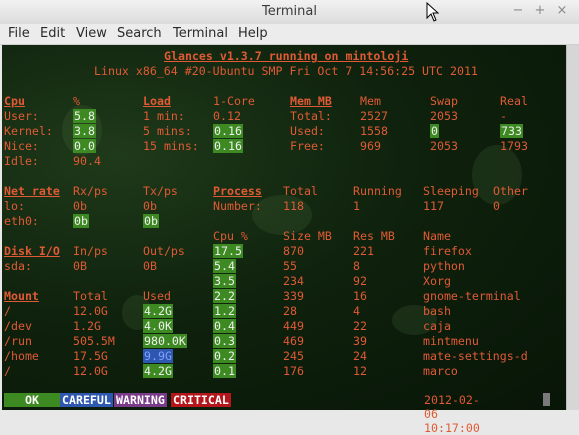  Describe the element at coordinates (370, 146) in the screenshot. I see `mem-free-mem: 969` at that location.